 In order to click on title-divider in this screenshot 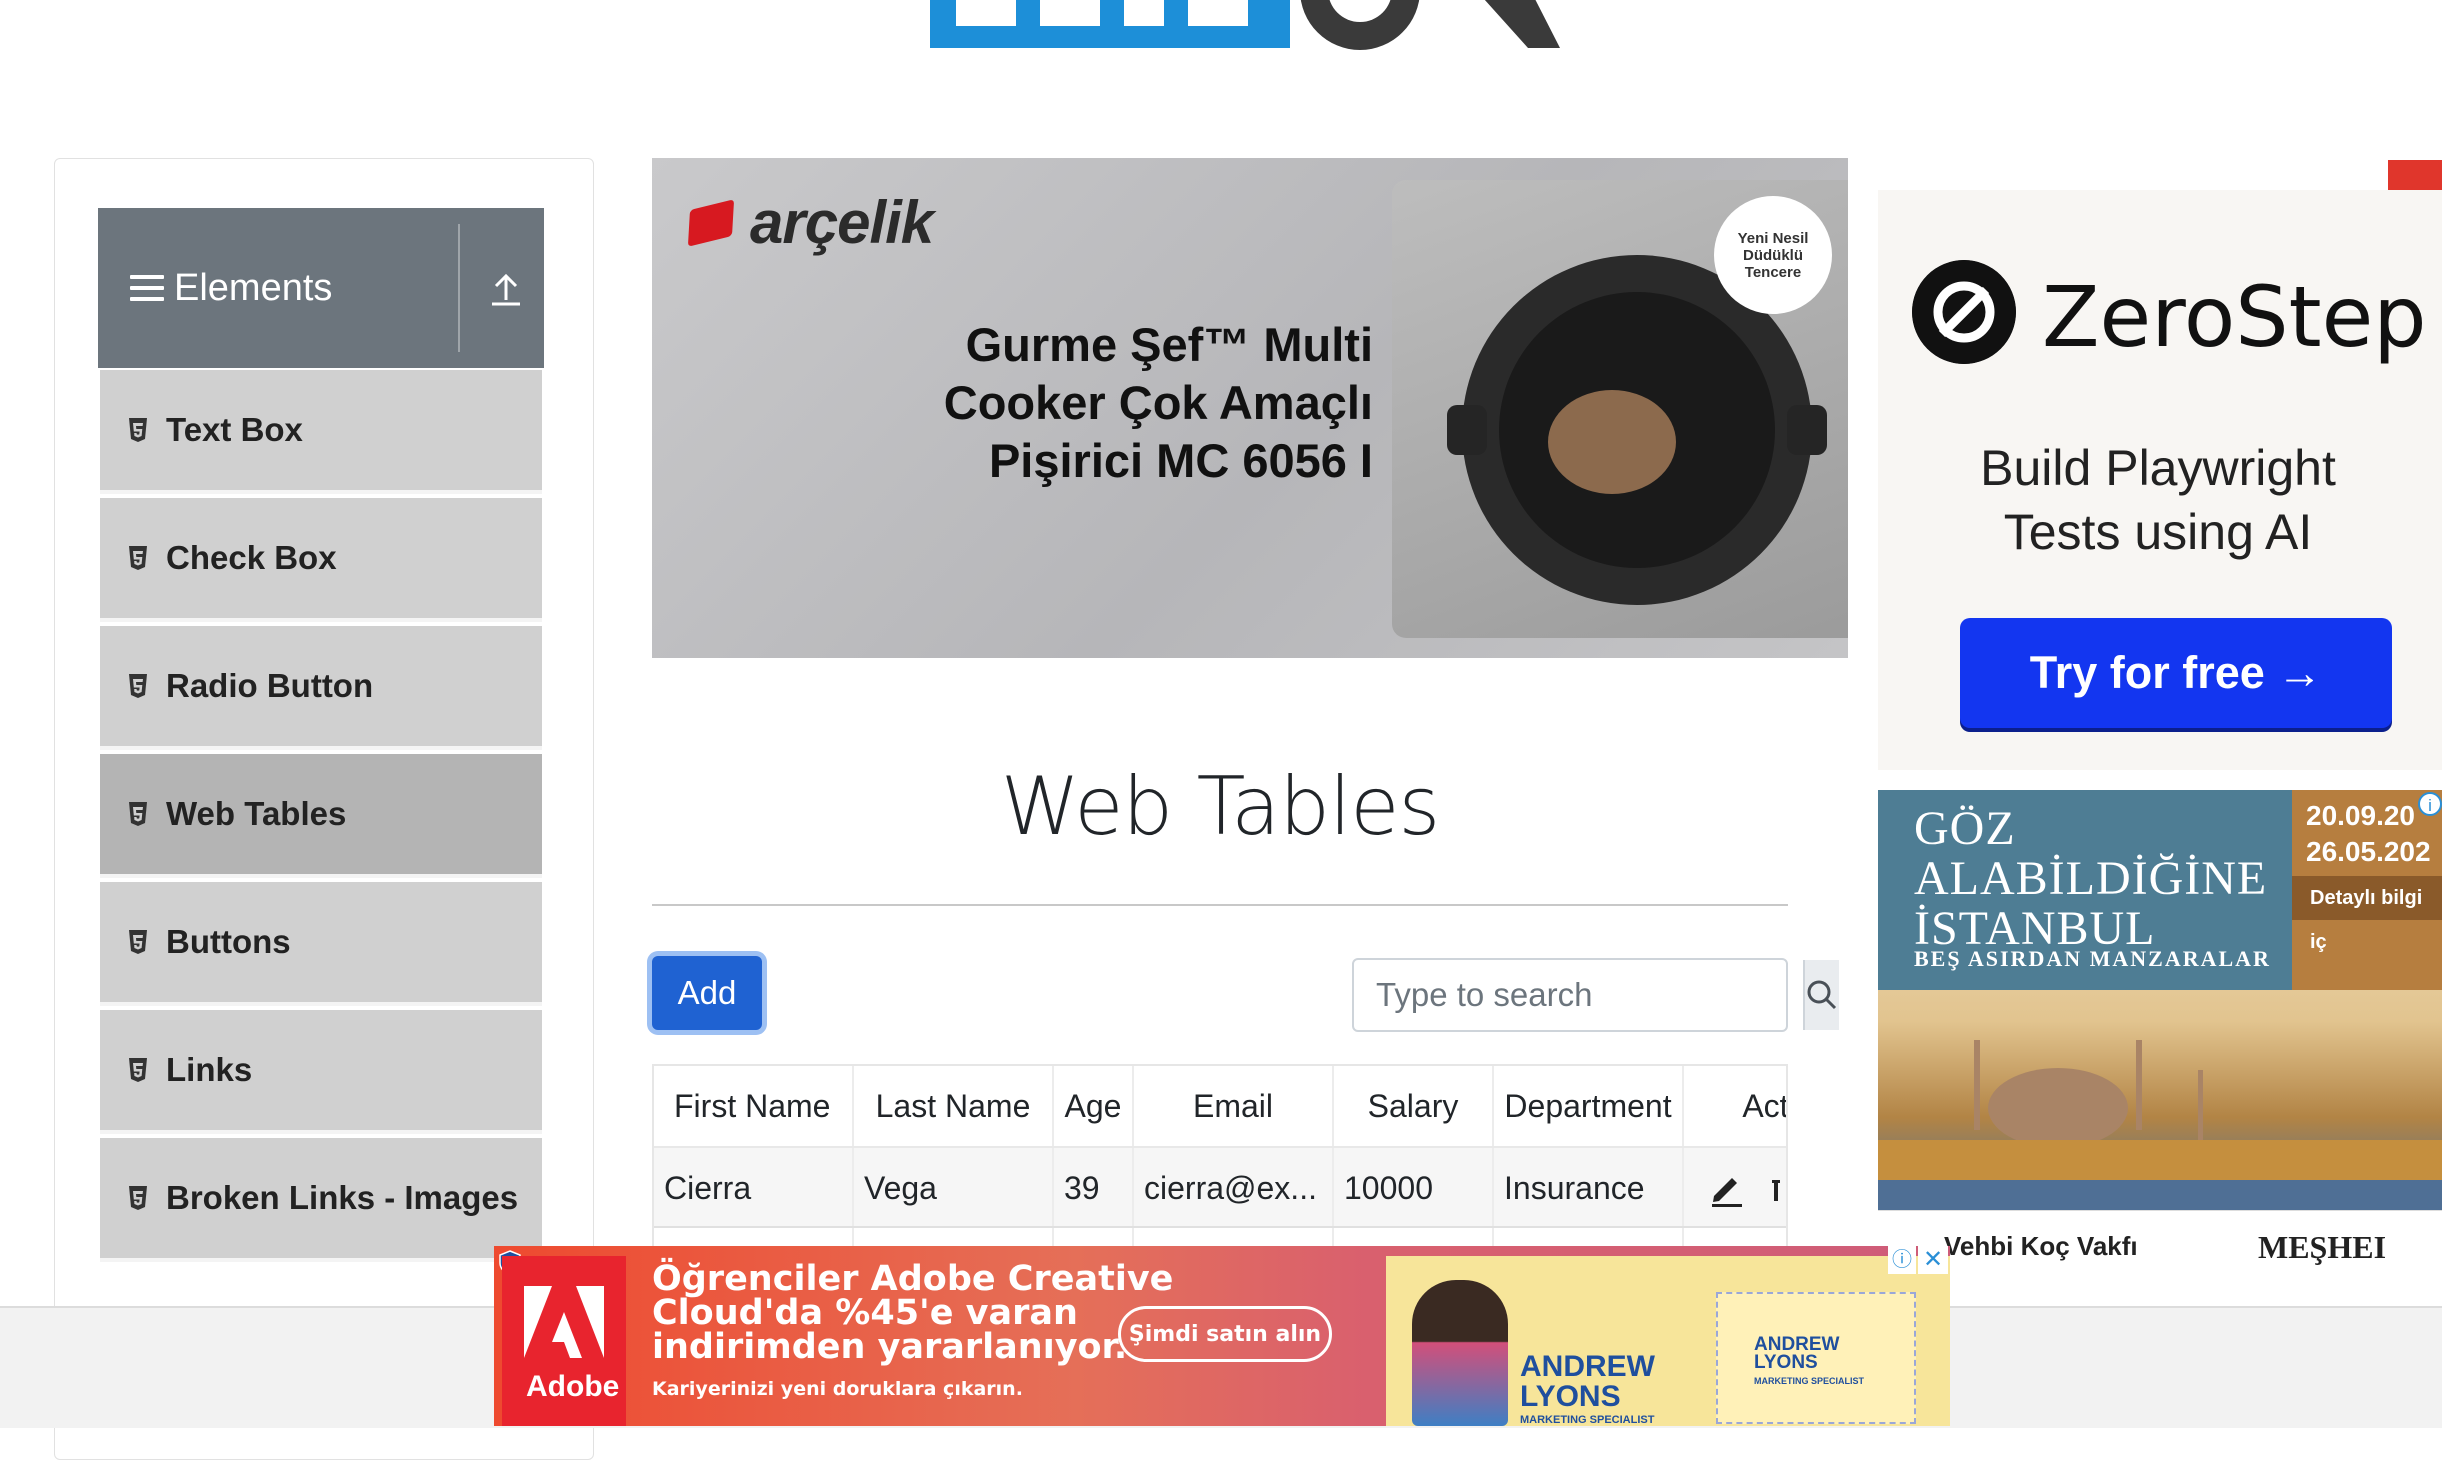, I will do `click(1220, 905)`.